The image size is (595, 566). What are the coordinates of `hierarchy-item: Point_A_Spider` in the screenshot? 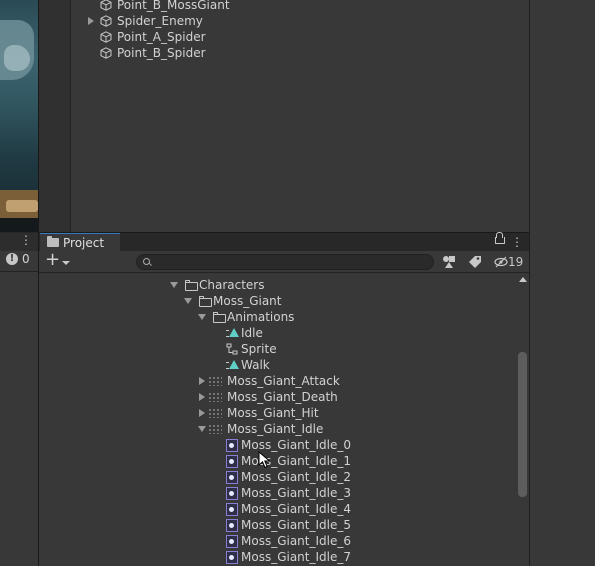 It's located at (238, 37).